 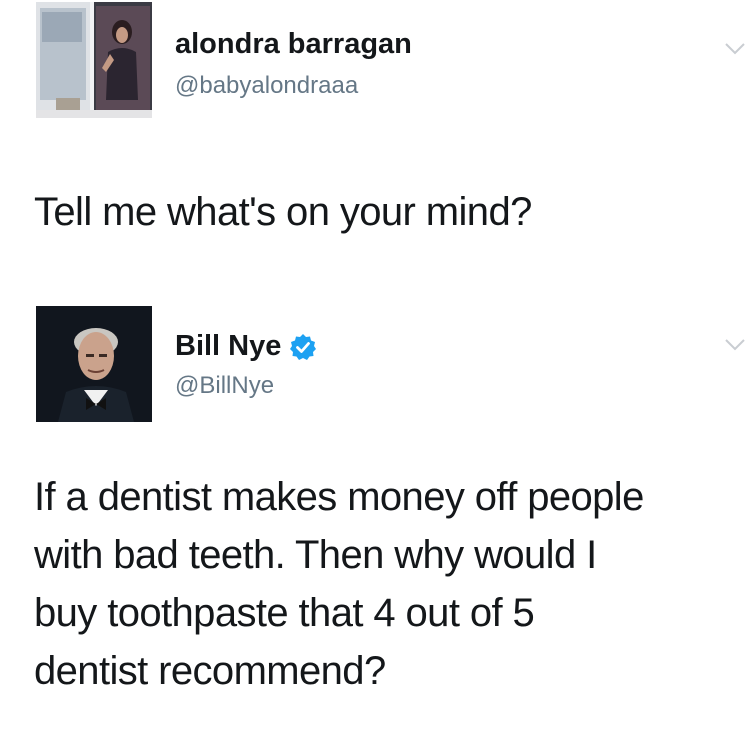 I want to click on tweet-text-line: buy toothpaste that 4 out of 5, so click(x=284, y=613).